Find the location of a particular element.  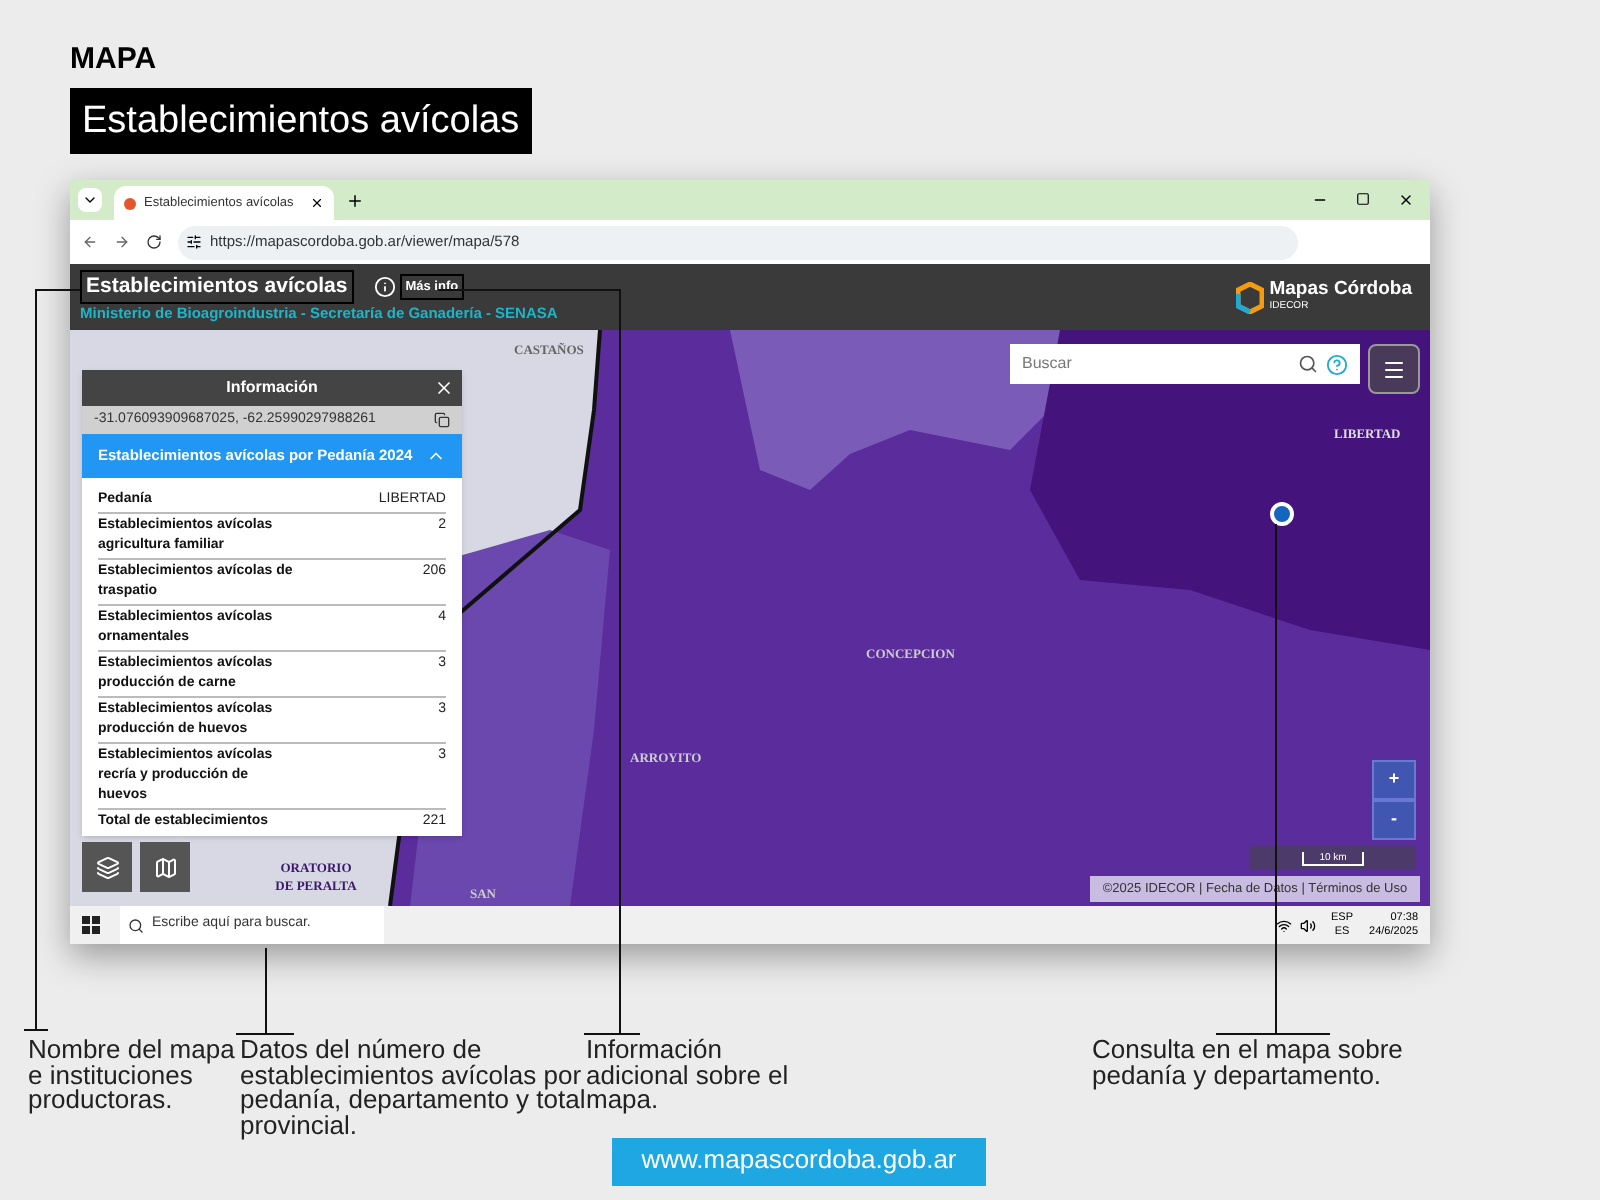

map-icon is located at coordinates (165, 867).